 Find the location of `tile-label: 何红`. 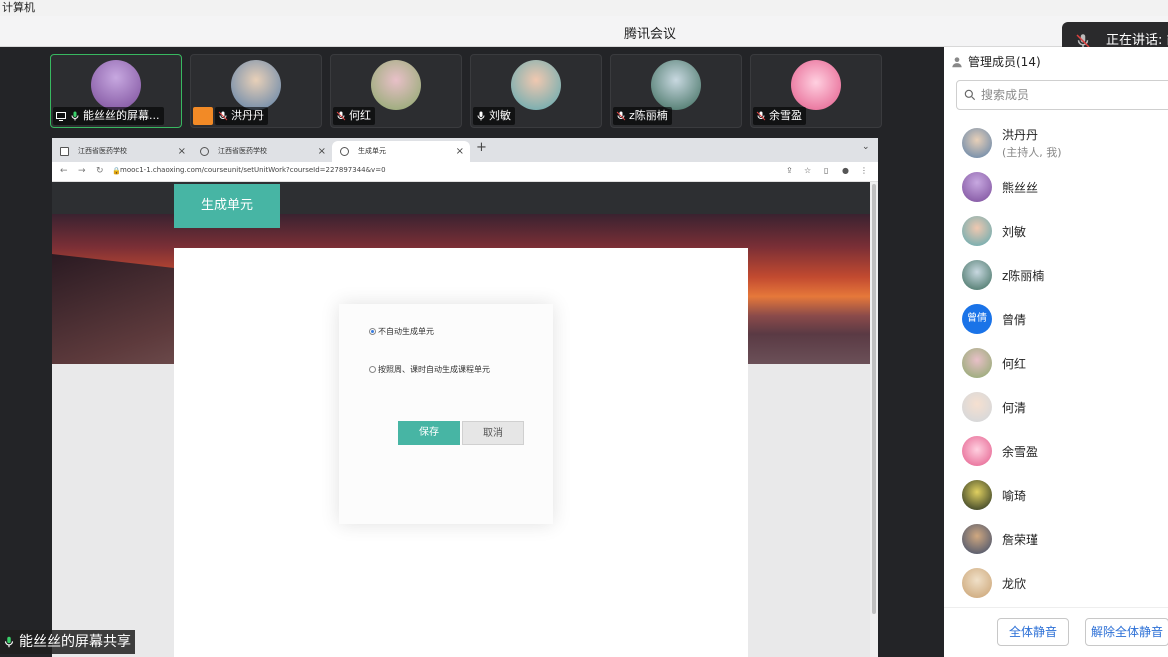

tile-label: 何红 is located at coordinates (354, 116).